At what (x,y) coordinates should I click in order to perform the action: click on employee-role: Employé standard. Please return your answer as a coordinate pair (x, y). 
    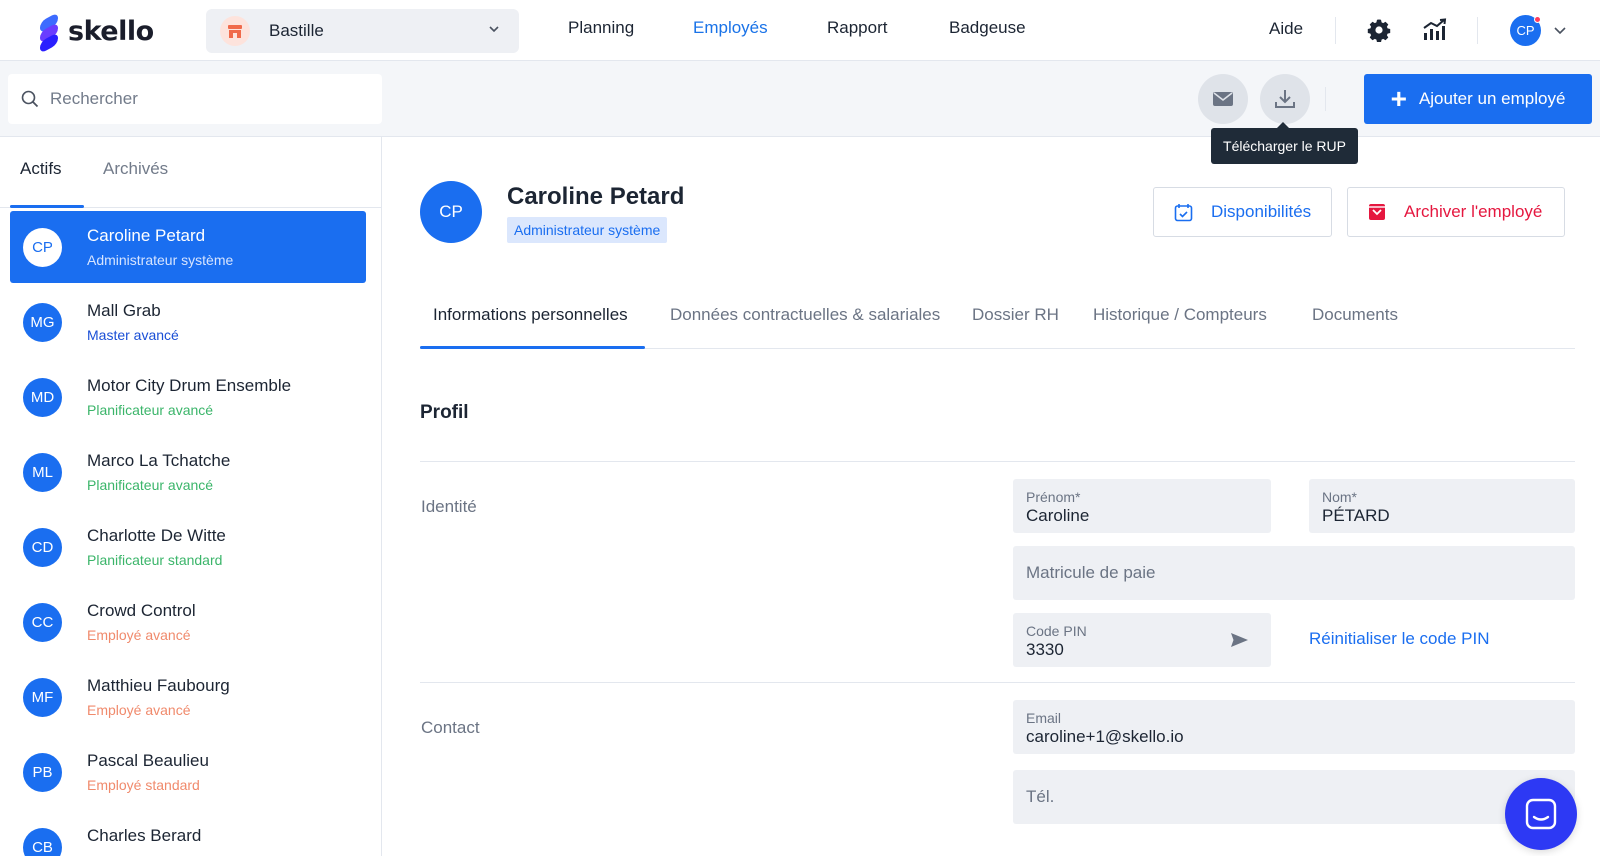
    Looking at the image, I should click on (143, 785).